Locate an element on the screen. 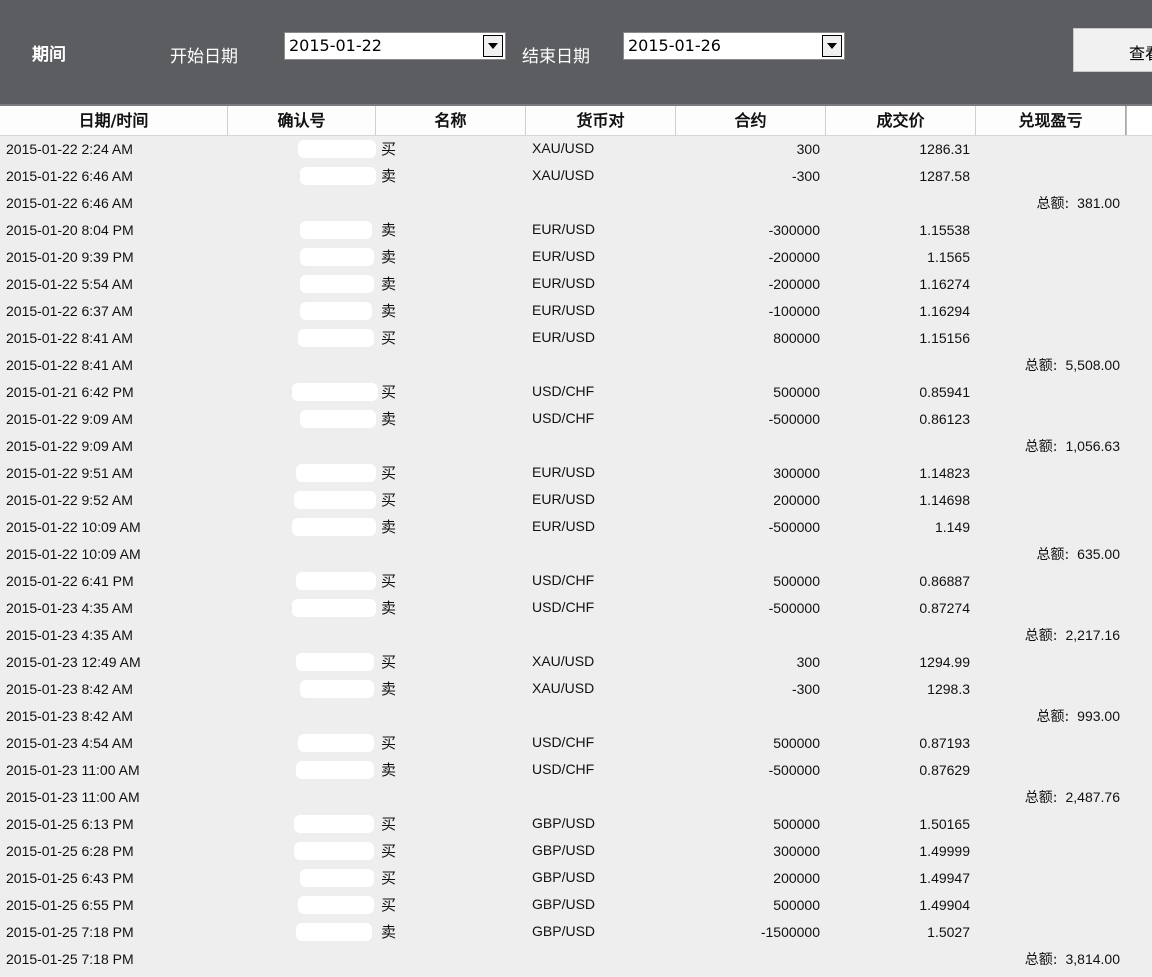  table-row: 2015-01-23 4:54 AM 买 USD/CHF 500000 0.87193 is located at coordinates (576, 743).